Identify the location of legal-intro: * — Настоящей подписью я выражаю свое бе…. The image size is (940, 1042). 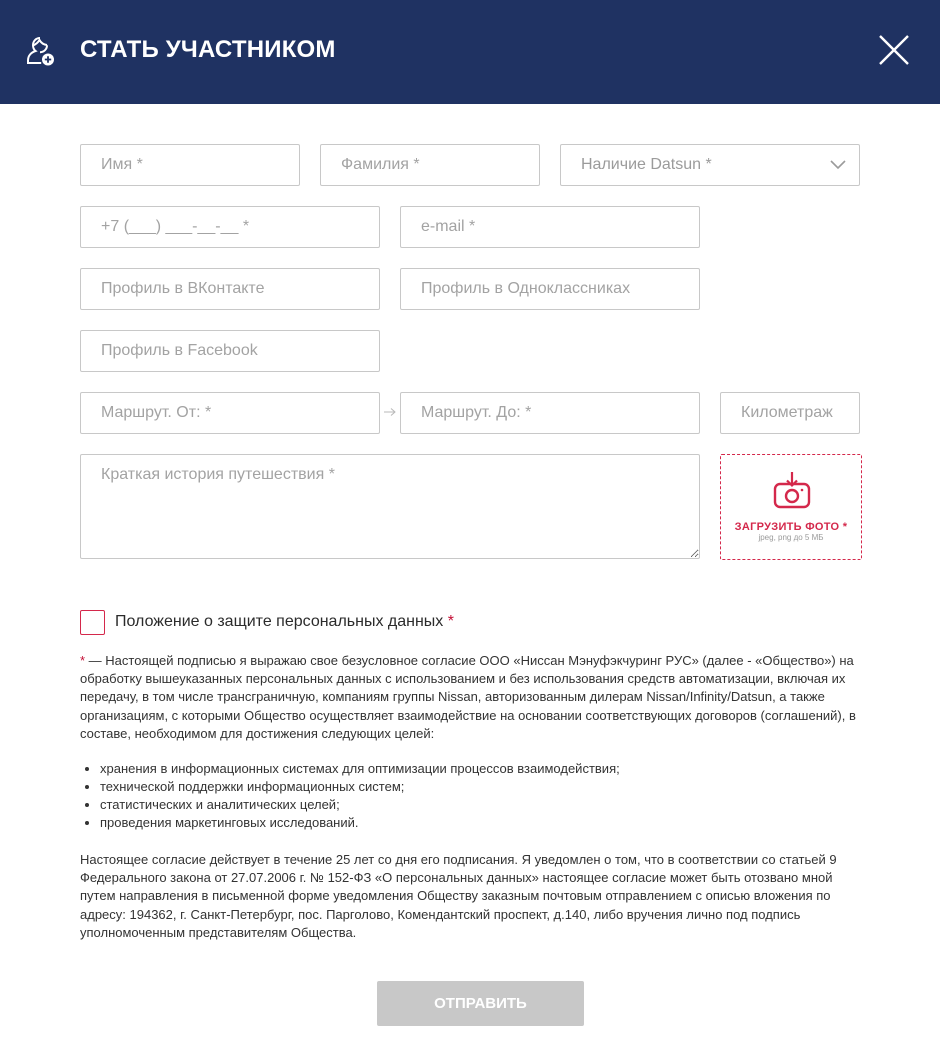
(472, 697).